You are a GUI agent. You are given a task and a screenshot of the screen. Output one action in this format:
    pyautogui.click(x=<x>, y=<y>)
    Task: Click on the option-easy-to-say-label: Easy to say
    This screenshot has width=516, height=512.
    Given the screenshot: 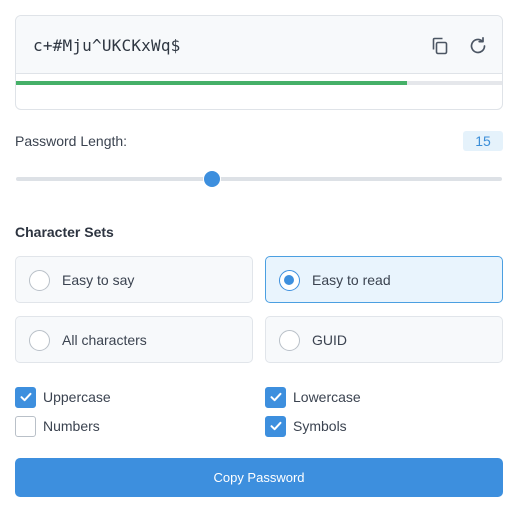 What is the action you would take?
    pyautogui.click(x=98, y=280)
    